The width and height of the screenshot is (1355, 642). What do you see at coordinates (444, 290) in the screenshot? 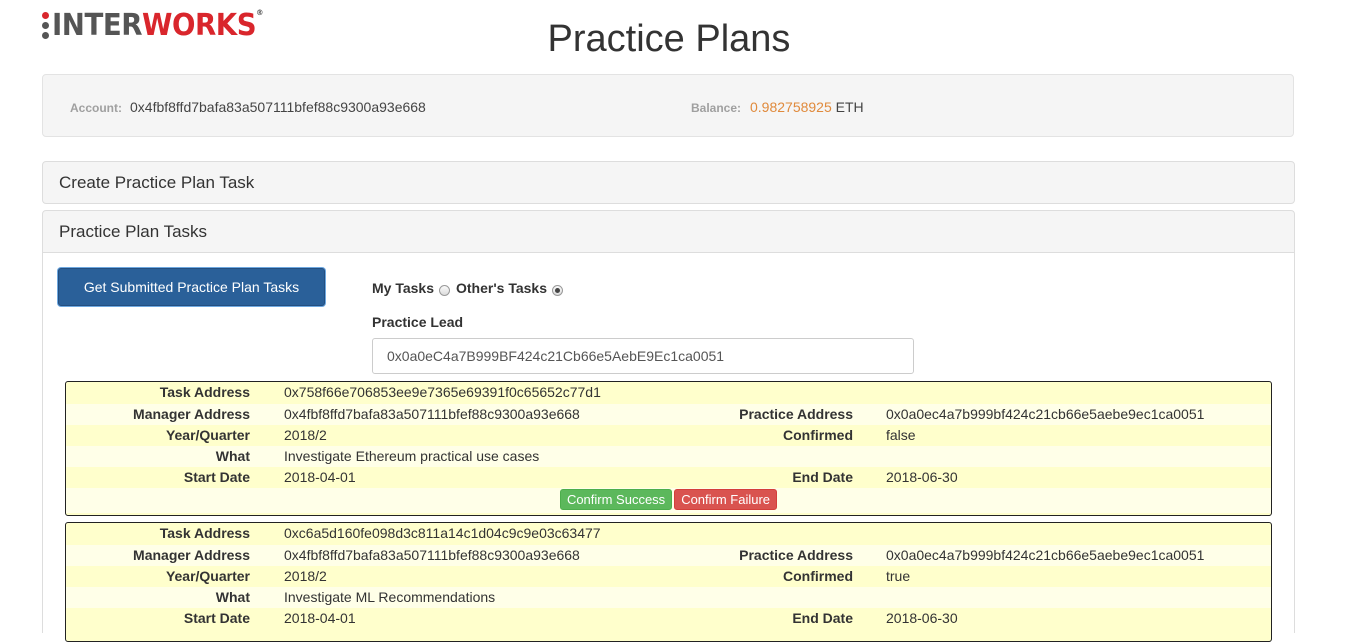
I see `my-tasks-radio` at bounding box center [444, 290].